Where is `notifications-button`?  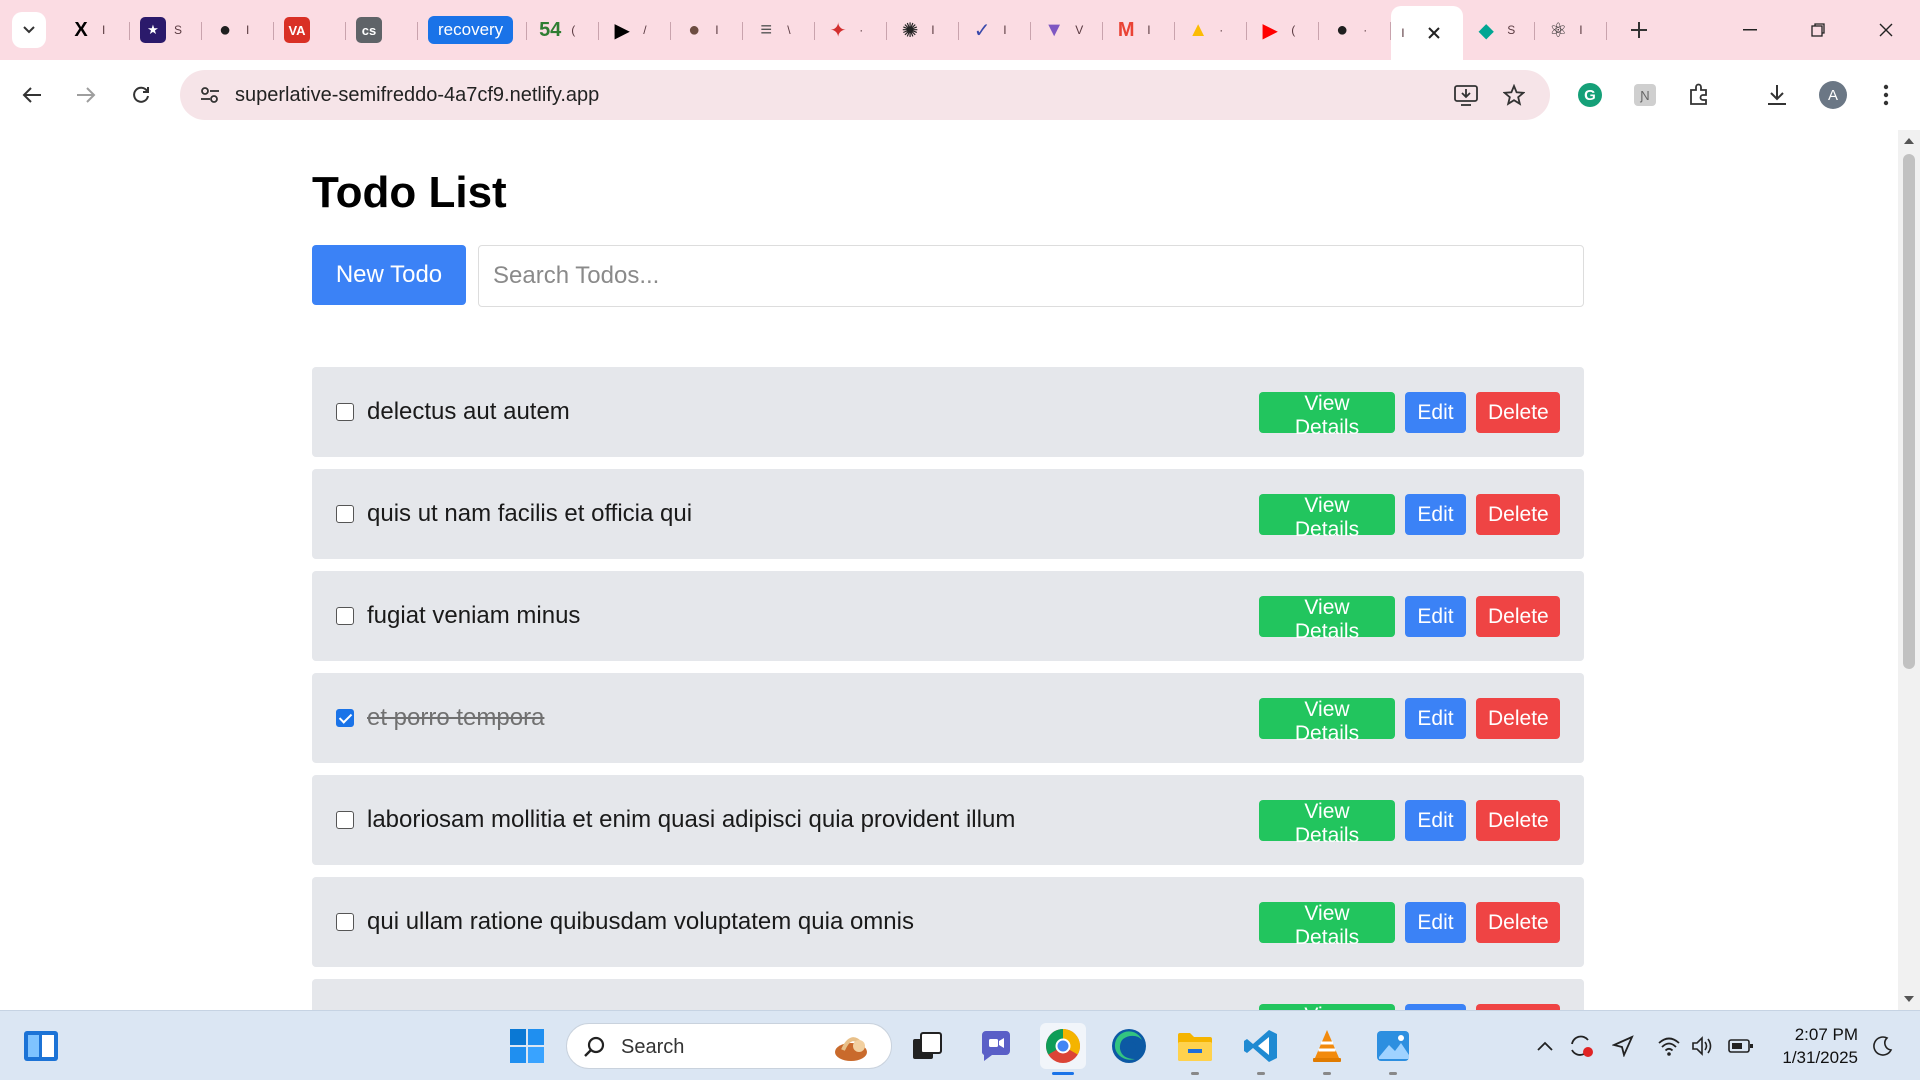 notifications-button is located at coordinates (1883, 1046).